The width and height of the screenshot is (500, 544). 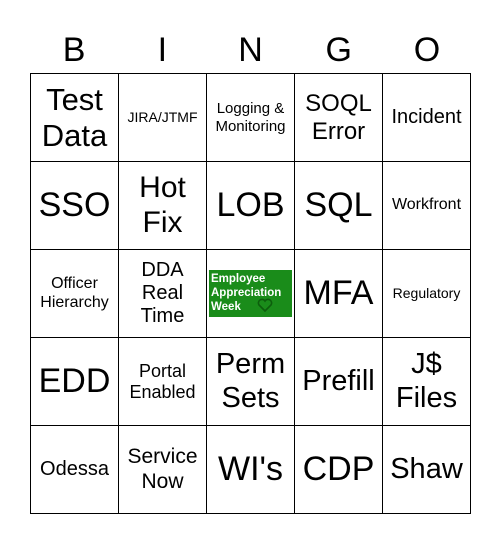 What do you see at coordinates (163, 382) in the screenshot?
I see `bingo-cell: Portal Enabled` at bounding box center [163, 382].